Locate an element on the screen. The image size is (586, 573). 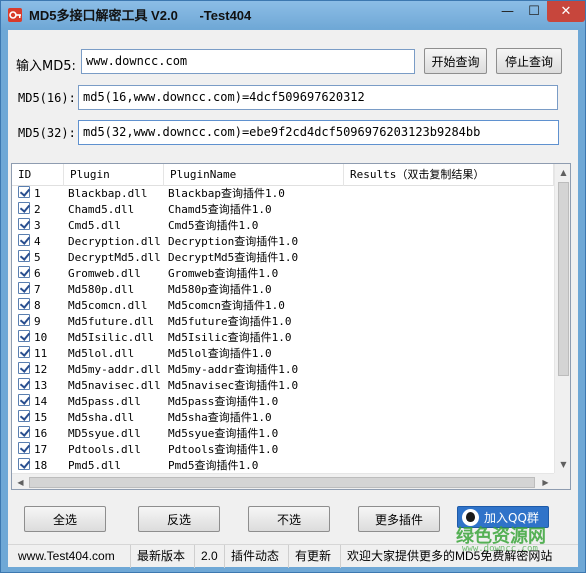
table-row: 7 Md580p.dll Md580p查询插件1.0 is located at coordinates (283, 290).